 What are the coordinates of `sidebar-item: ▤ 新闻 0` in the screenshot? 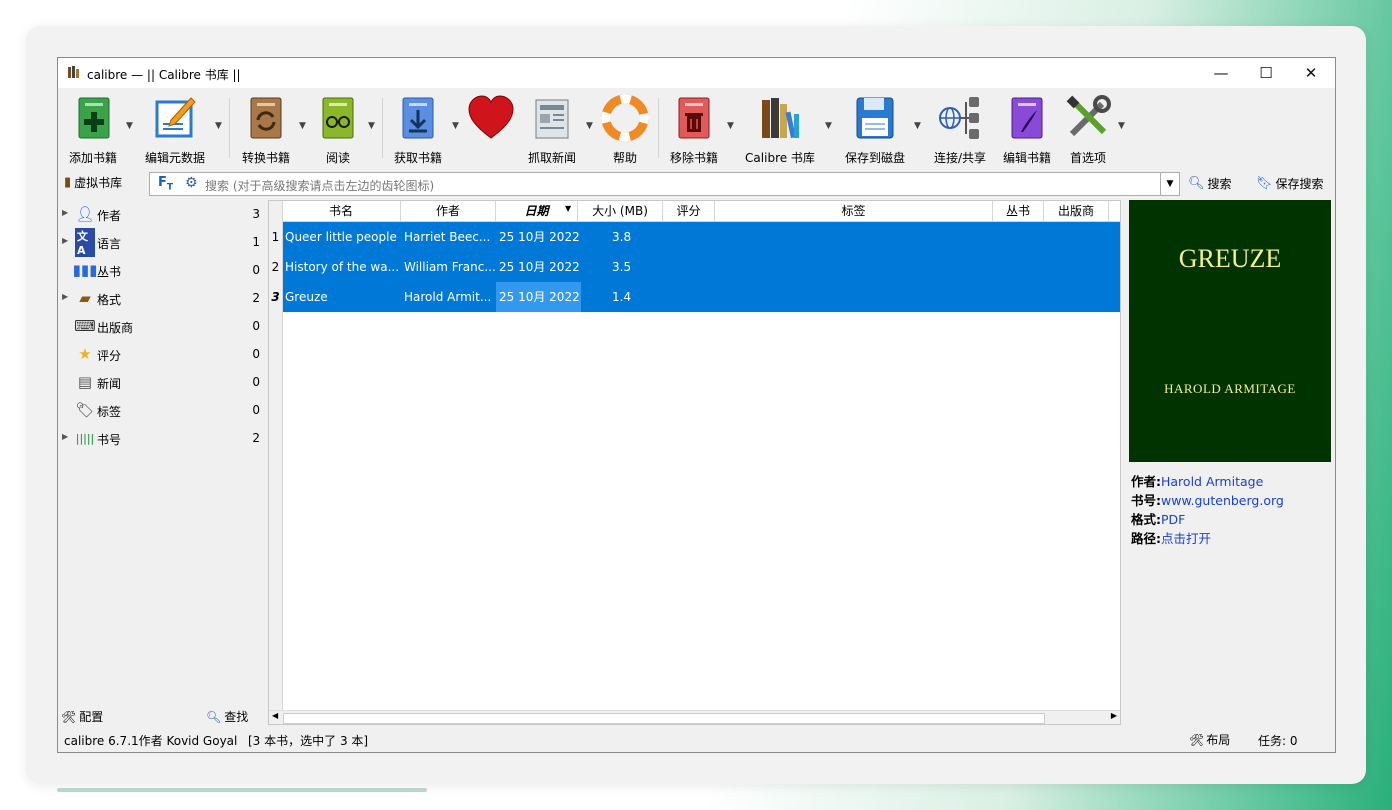 It's located at (162, 382).